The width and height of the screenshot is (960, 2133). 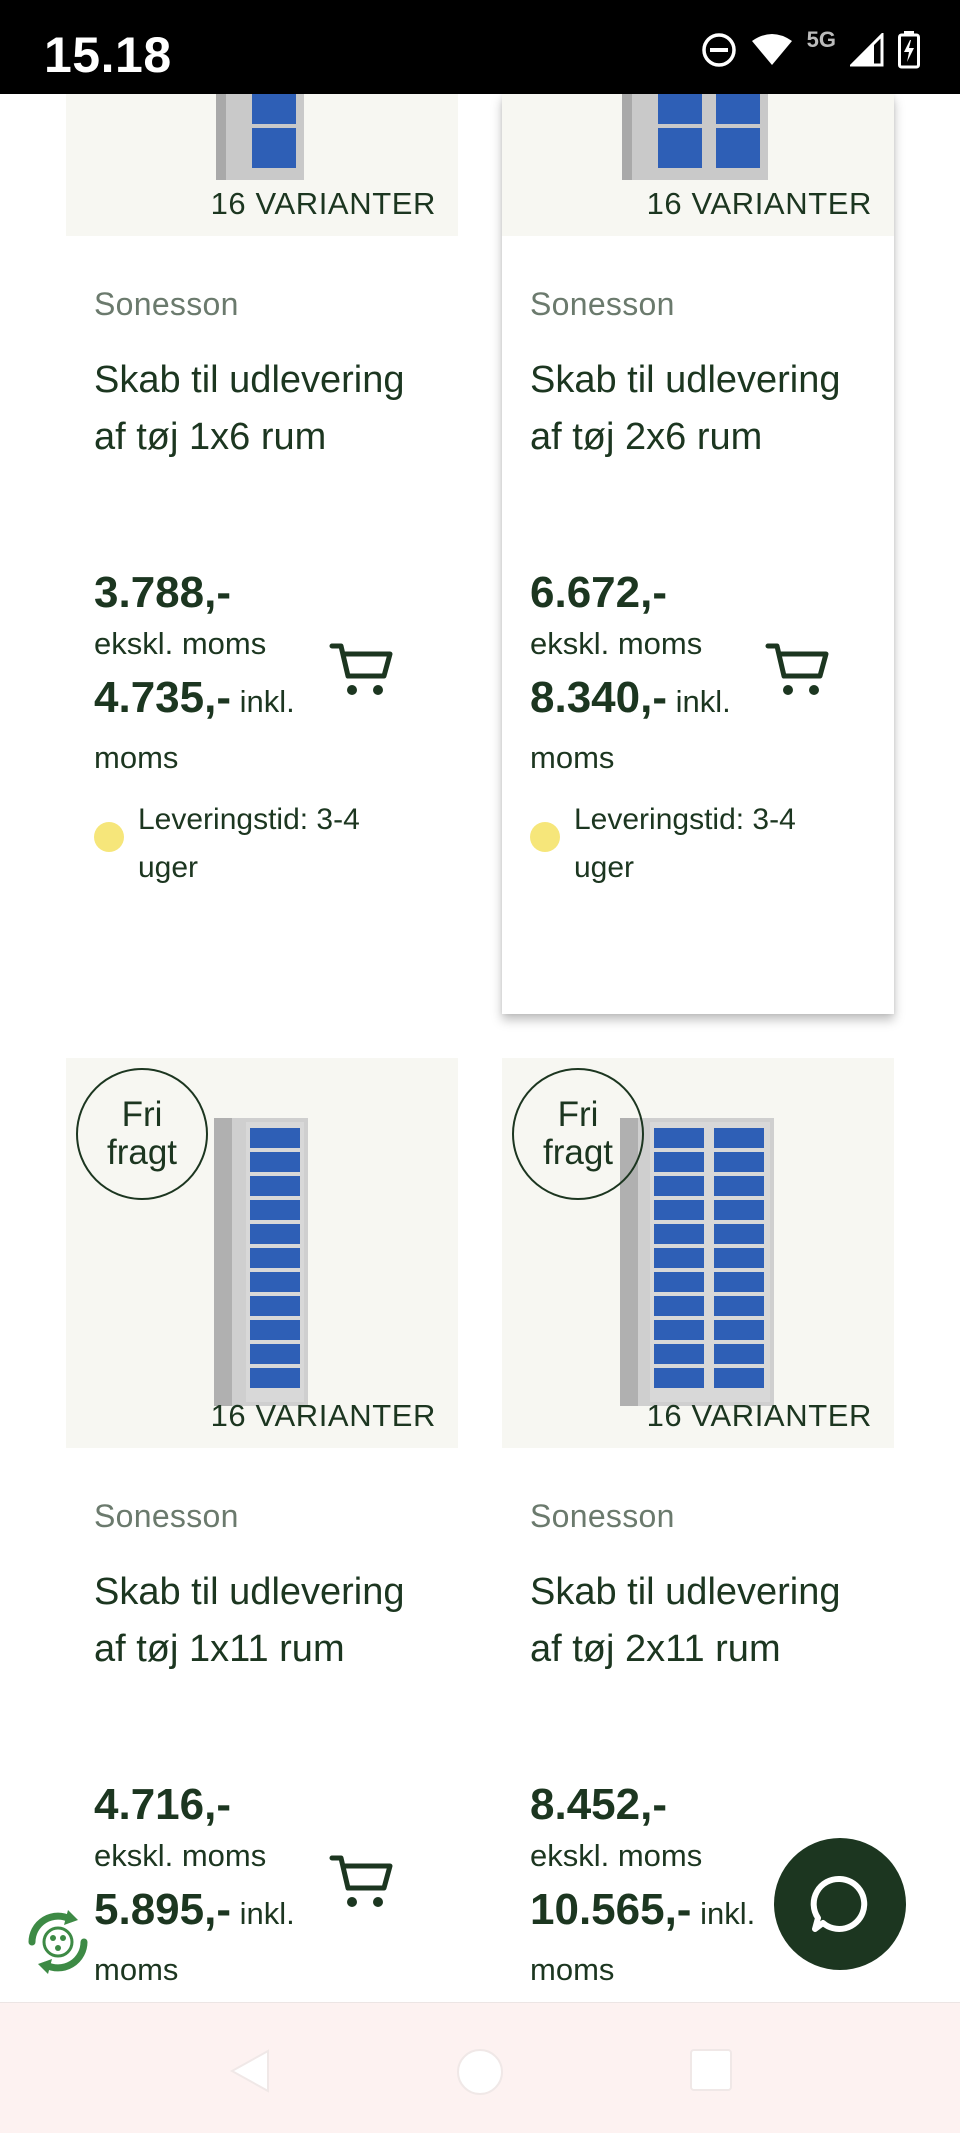 I want to click on price-excl-vat: 4.716,-, so click(x=162, y=1804).